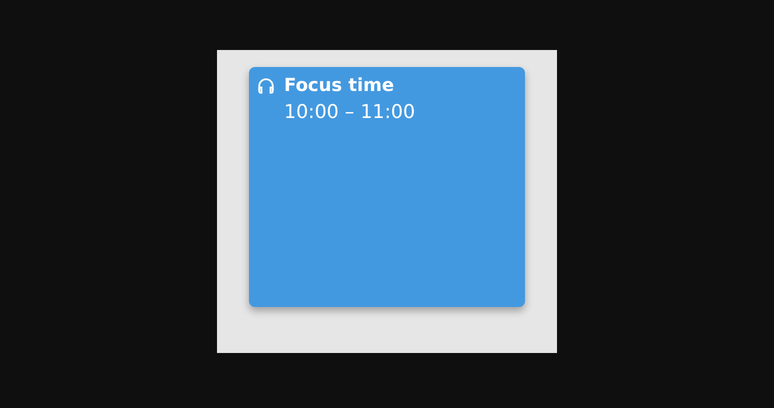  What do you see at coordinates (339, 86) in the screenshot?
I see `event-title: Focus time` at bounding box center [339, 86].